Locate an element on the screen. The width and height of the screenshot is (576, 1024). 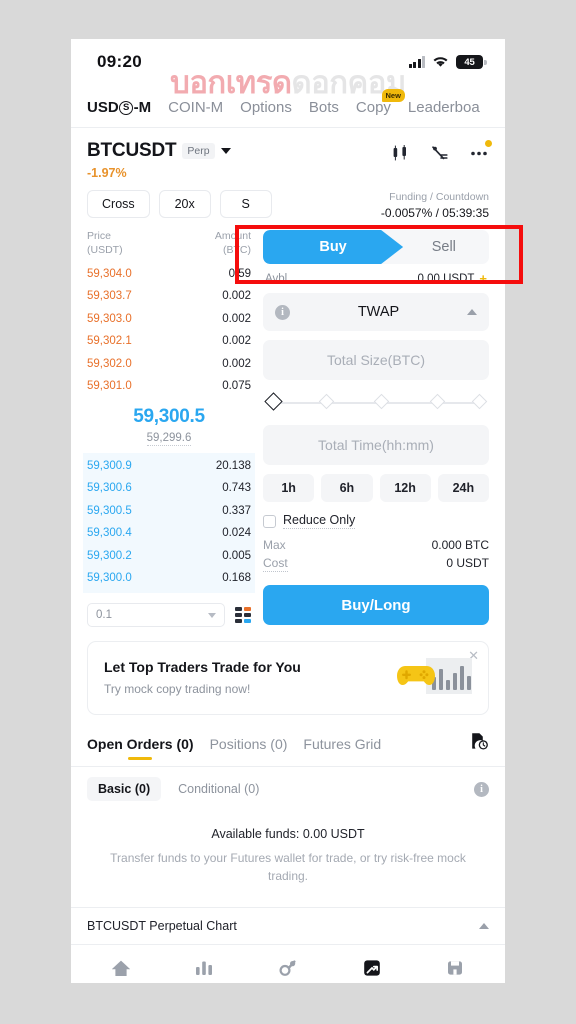
order-book-row-bid: 59,300.0 0.168 is located at coordinates (169, 579).